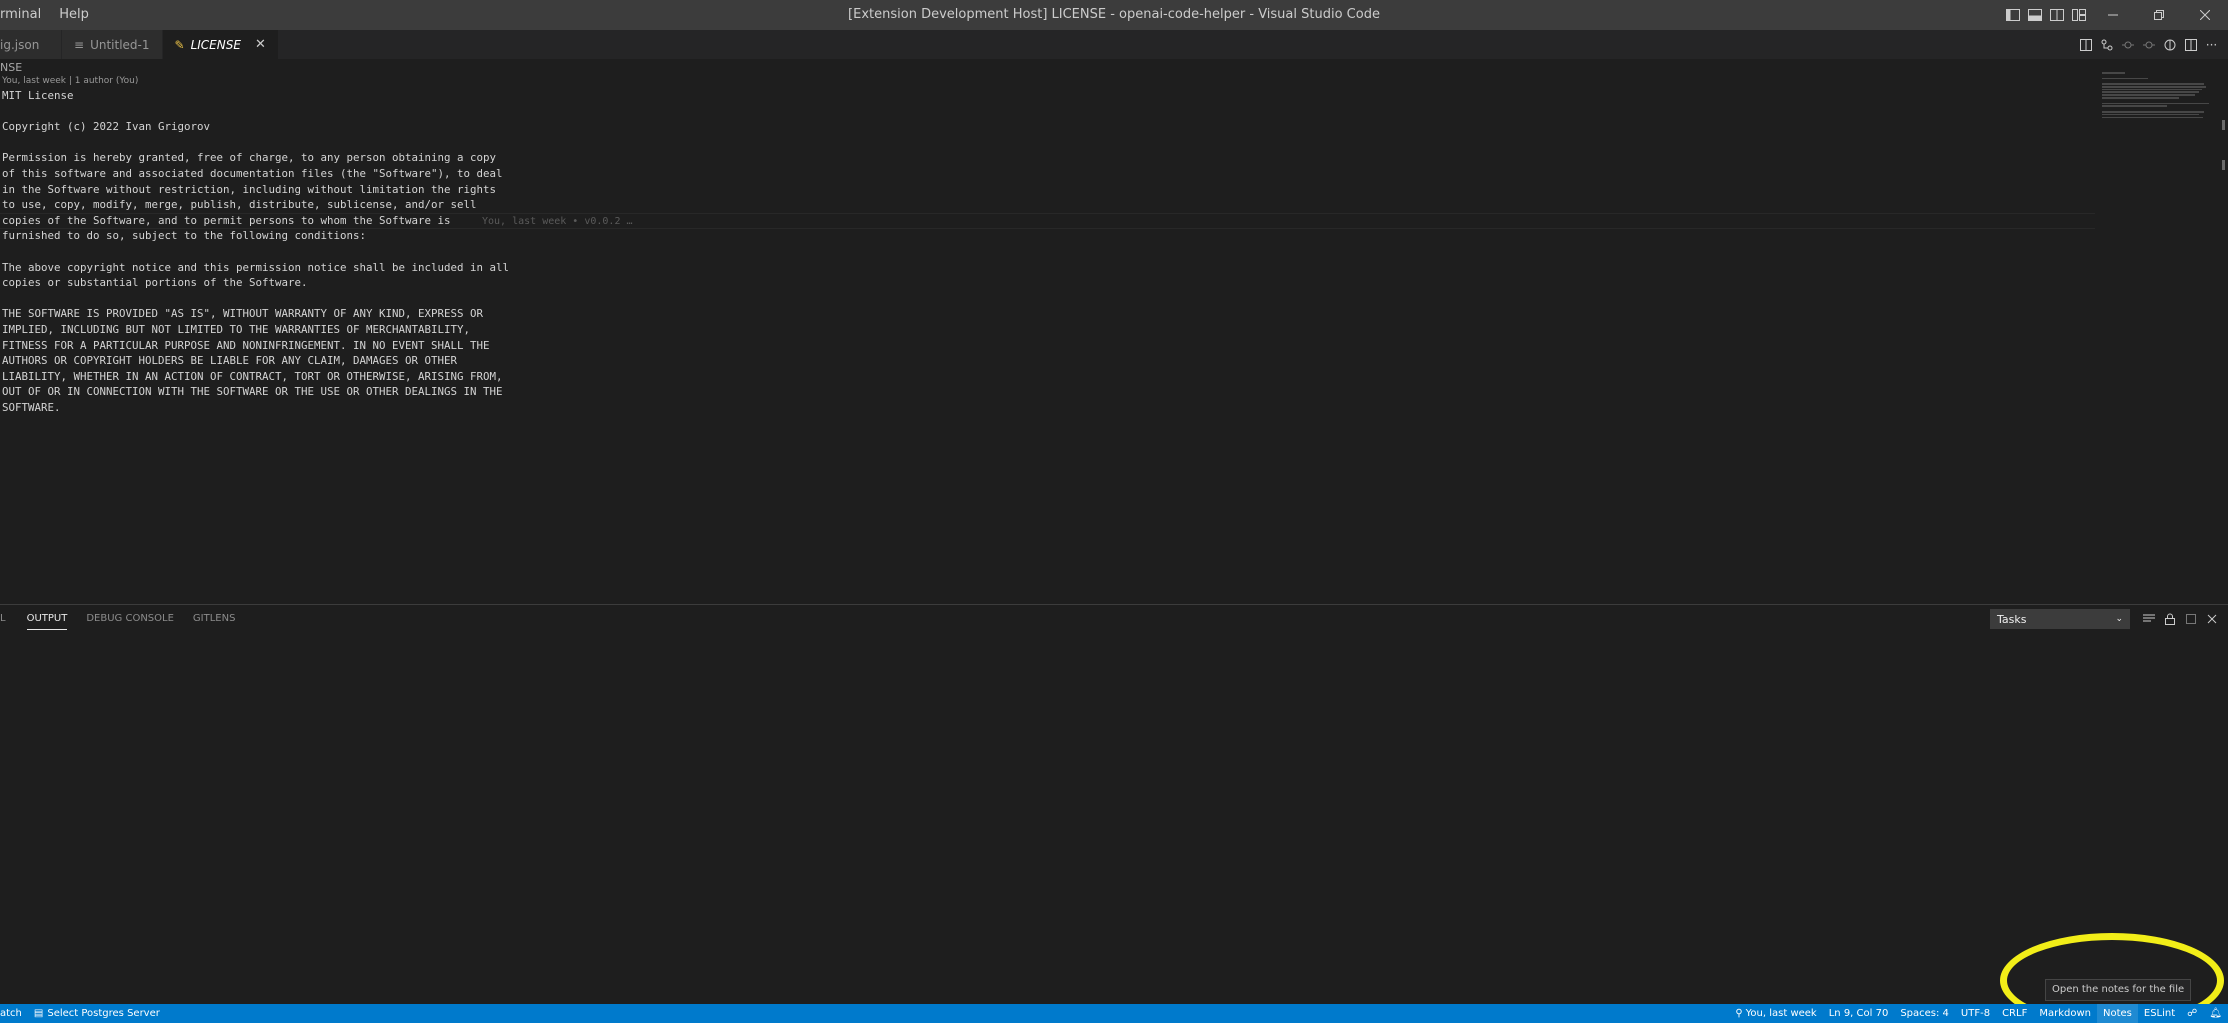  I want to click on status-git-blame: ⚲ You, last week, so click(1775, 1013).